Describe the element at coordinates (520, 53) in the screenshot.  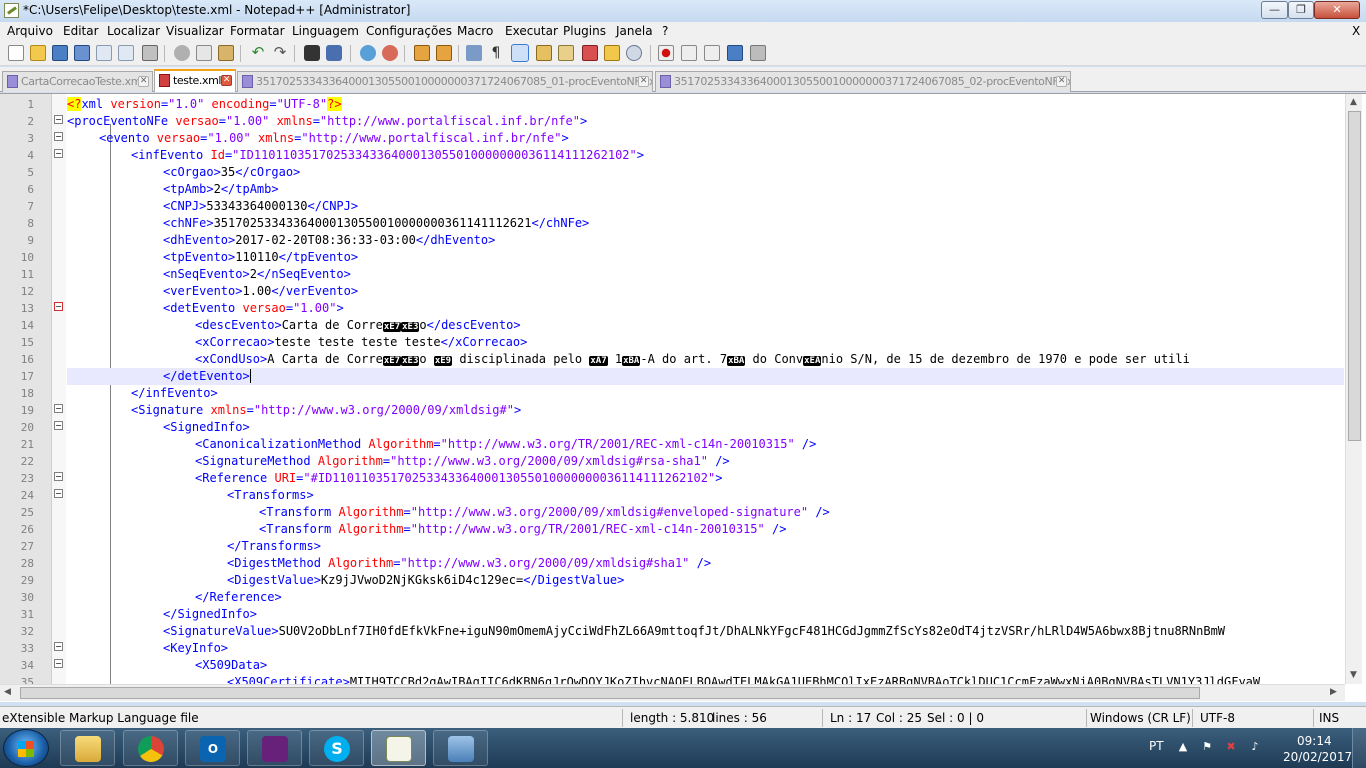
I see `indent-guide-icon` at that location.